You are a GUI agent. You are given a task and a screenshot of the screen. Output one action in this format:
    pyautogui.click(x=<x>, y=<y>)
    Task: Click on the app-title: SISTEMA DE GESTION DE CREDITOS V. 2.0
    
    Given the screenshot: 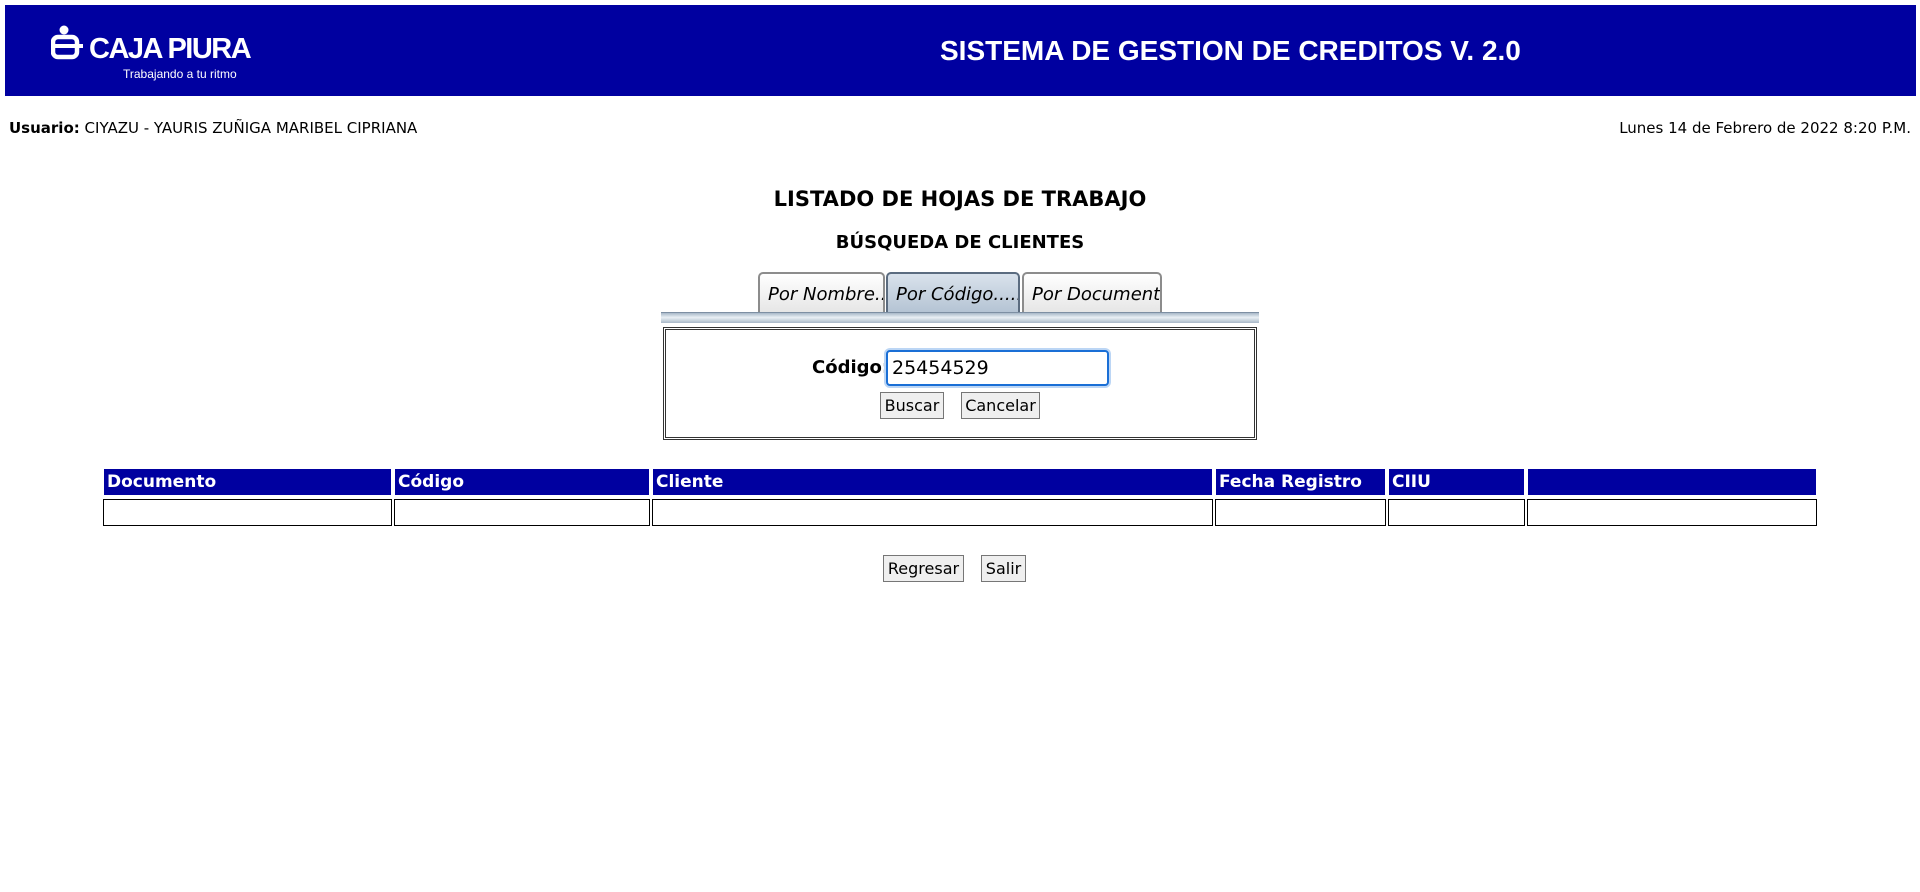 What is the action you would take?
    pyautogui.click(x=1230, y=50)
    